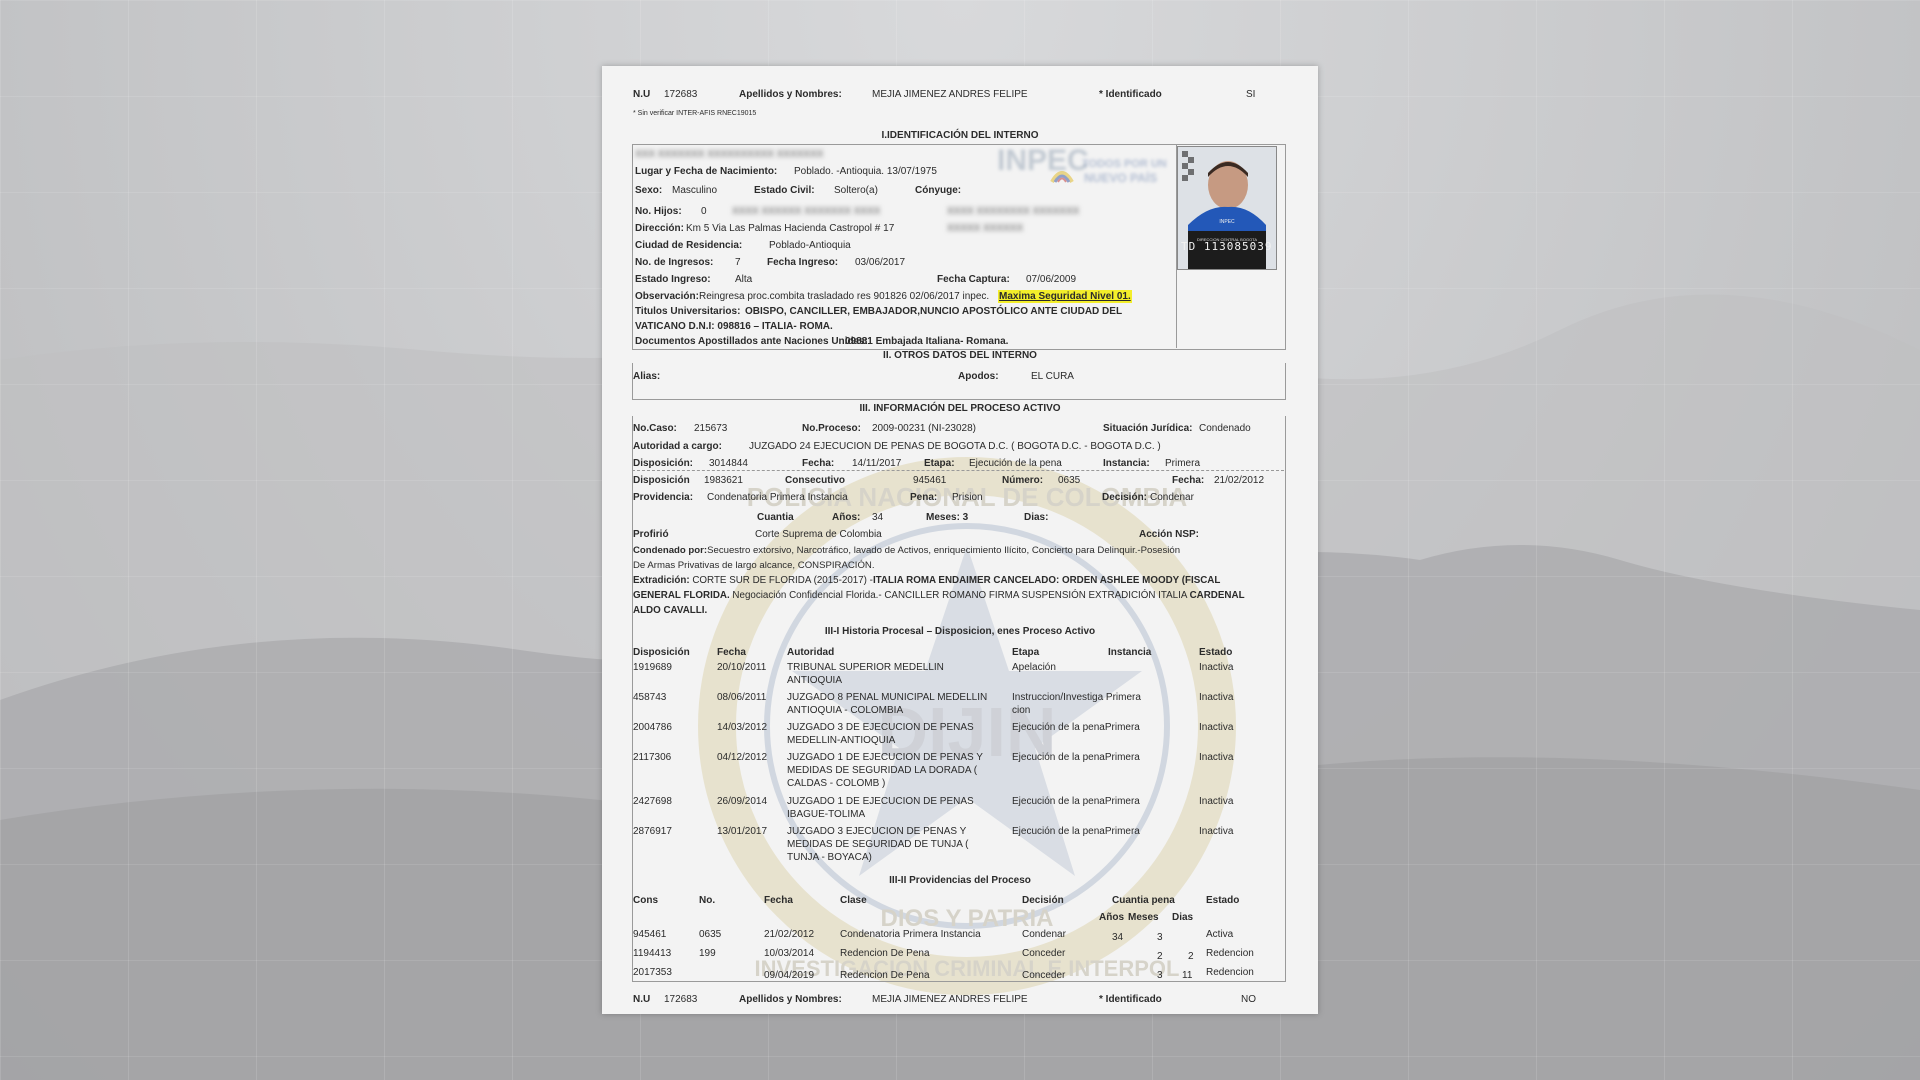  I want to click on dias-label: Dias:, so click(1036, 517).